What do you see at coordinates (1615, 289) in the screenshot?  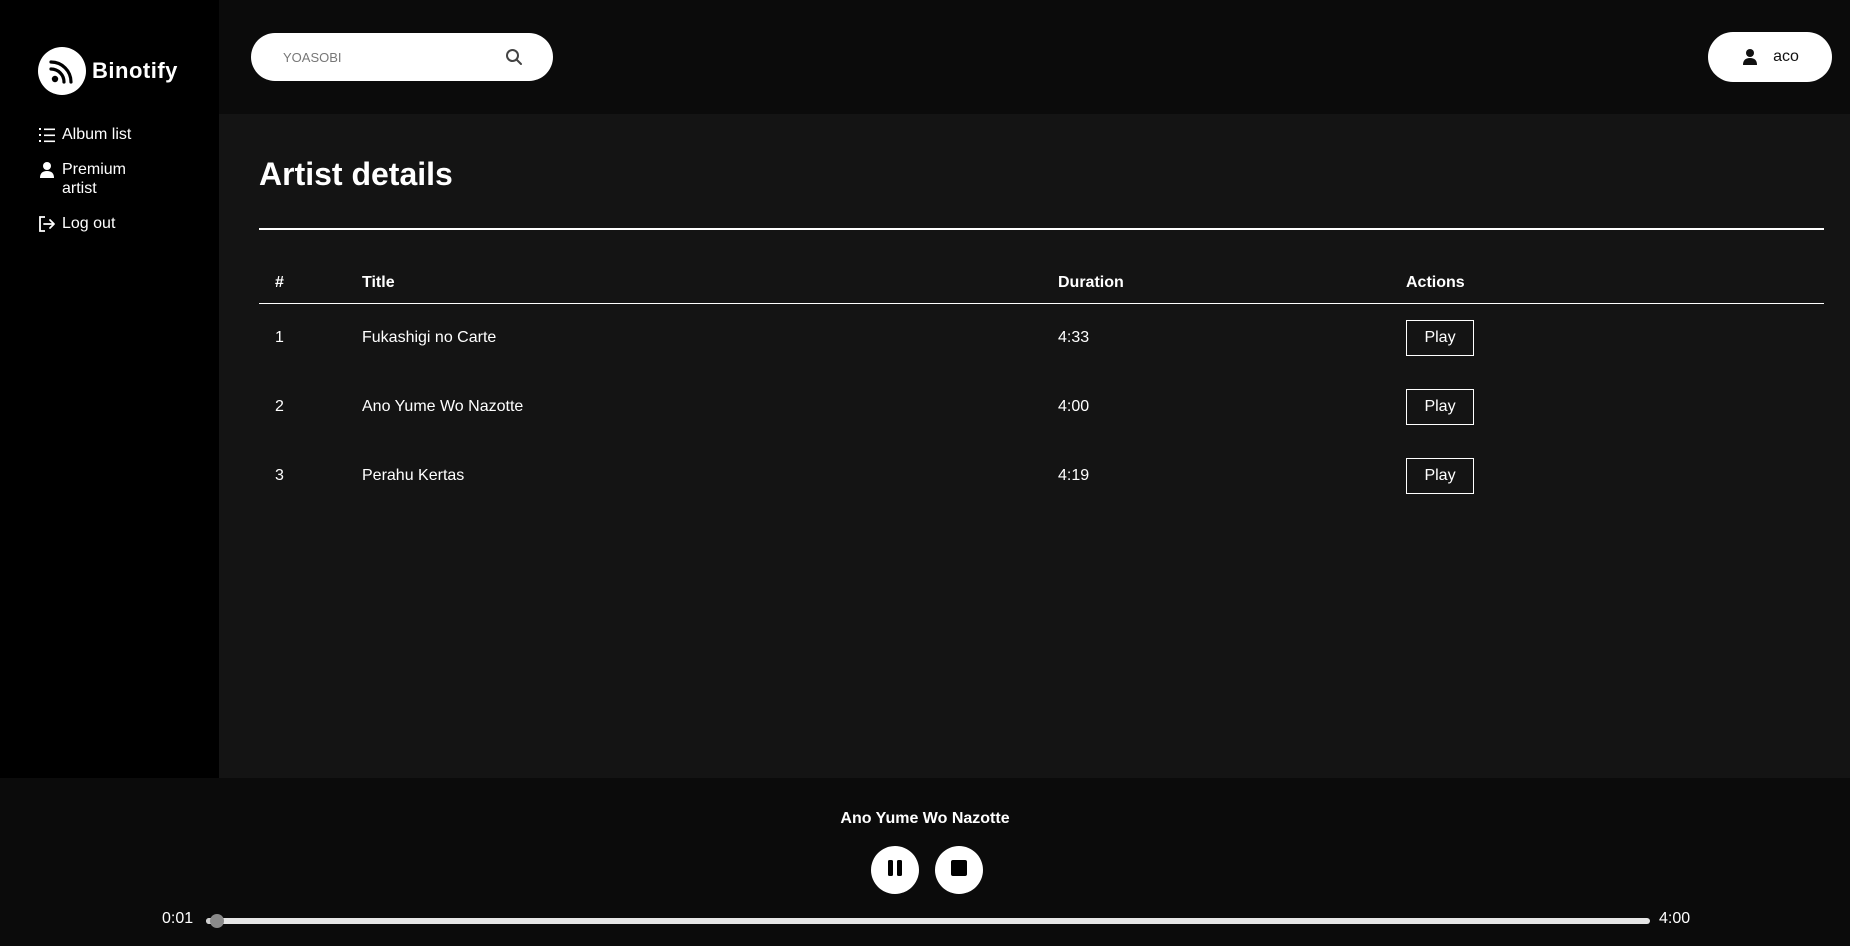 I see `header-actions: Actions` at bounding box center [1615, 289].